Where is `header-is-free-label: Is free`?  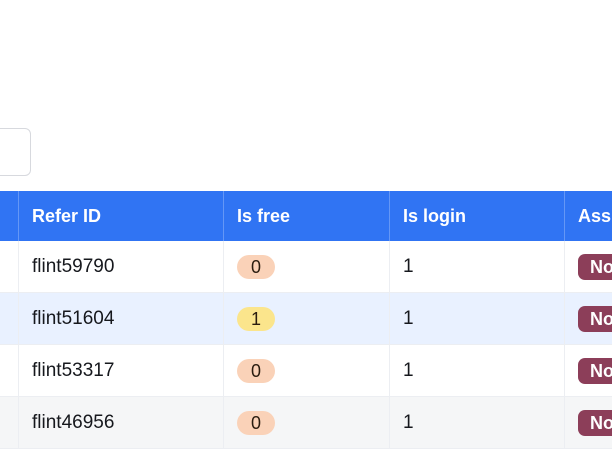
header-is-free-label: Is free is located at coordinates (264, 215).